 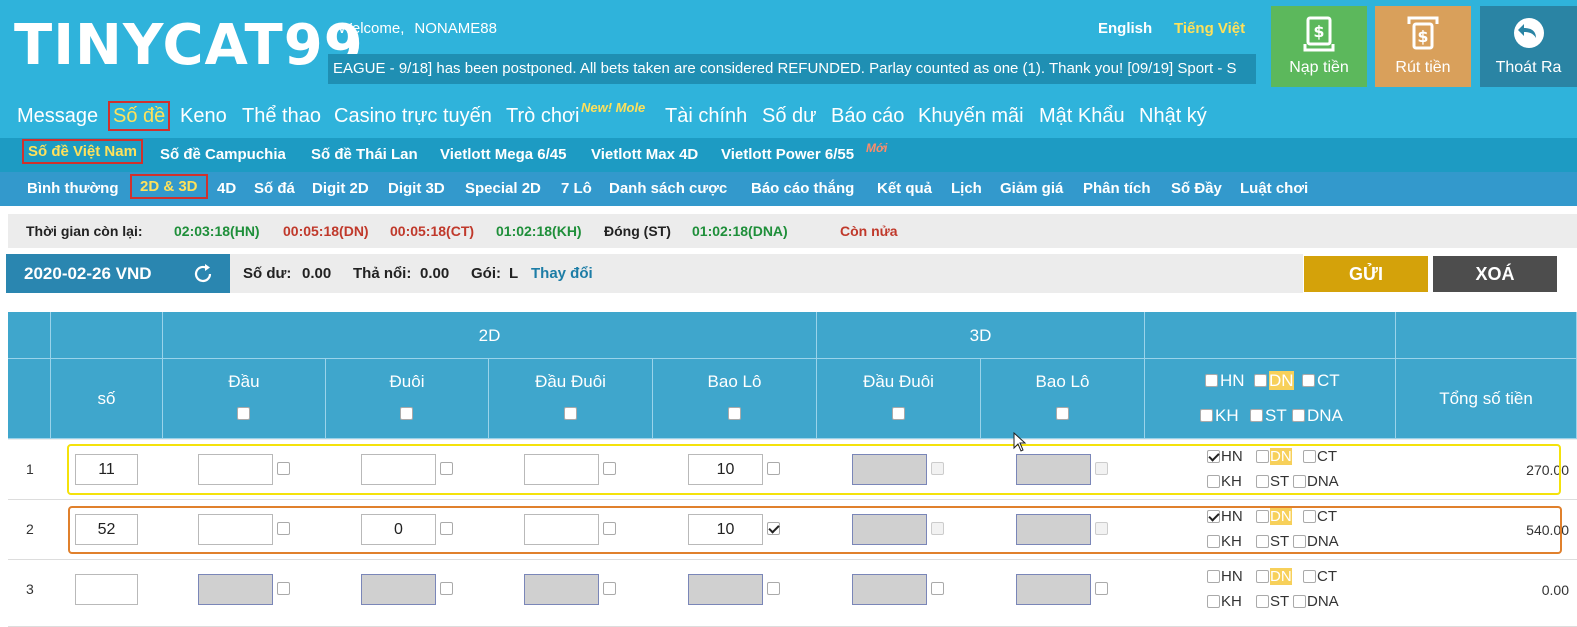 What do you see at coordinates (898, 413) in the screenshot?
I see `select-all-3d-dau-duoi-checkbox` at bounding box center [898, 413].